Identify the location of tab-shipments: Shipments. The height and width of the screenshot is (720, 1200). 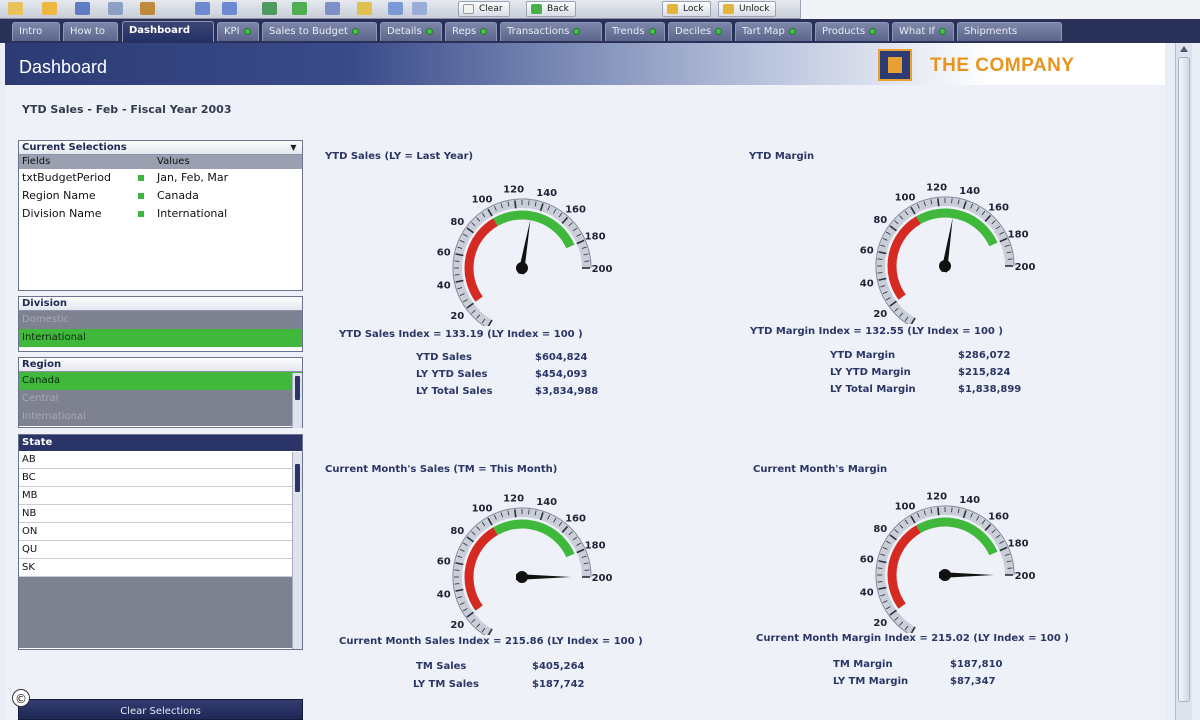
(1009, 31).